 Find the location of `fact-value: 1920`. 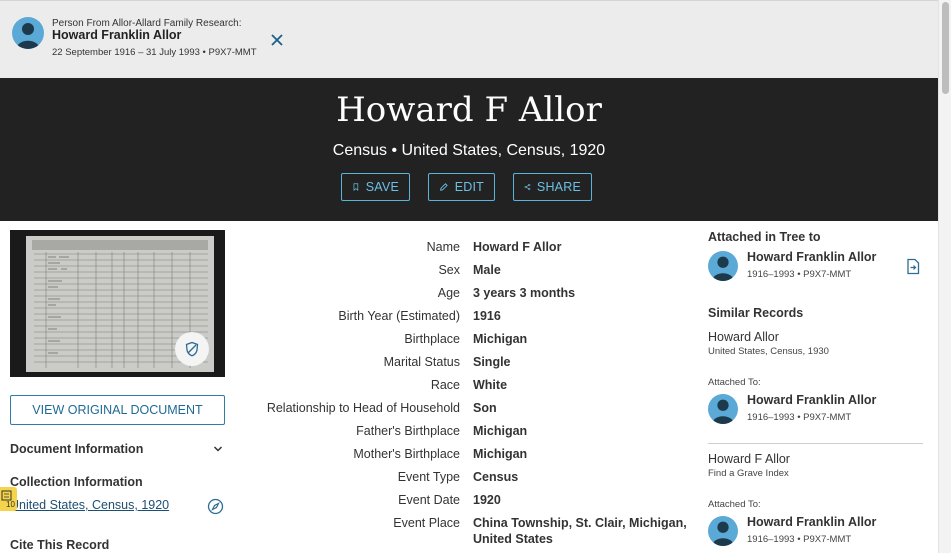

fact-value: 1920 is located at coordinates (487, 500).